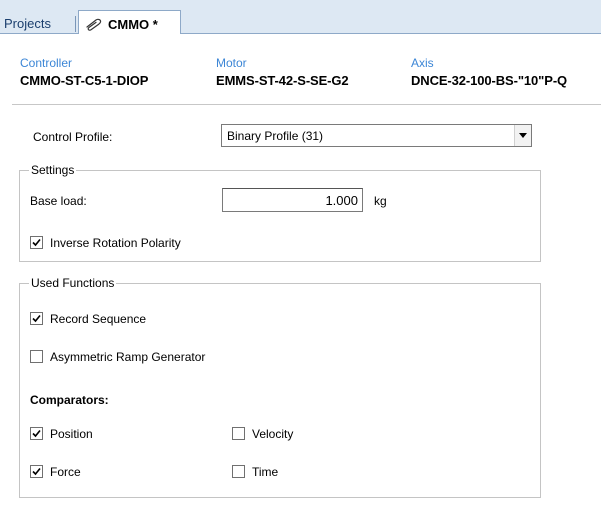 Image resolution: width=601 pixels, height=506 pixels. Describe the element at coordinates (265, 472) in the screenshot. I see `comparator-time-label: Time` at that location.